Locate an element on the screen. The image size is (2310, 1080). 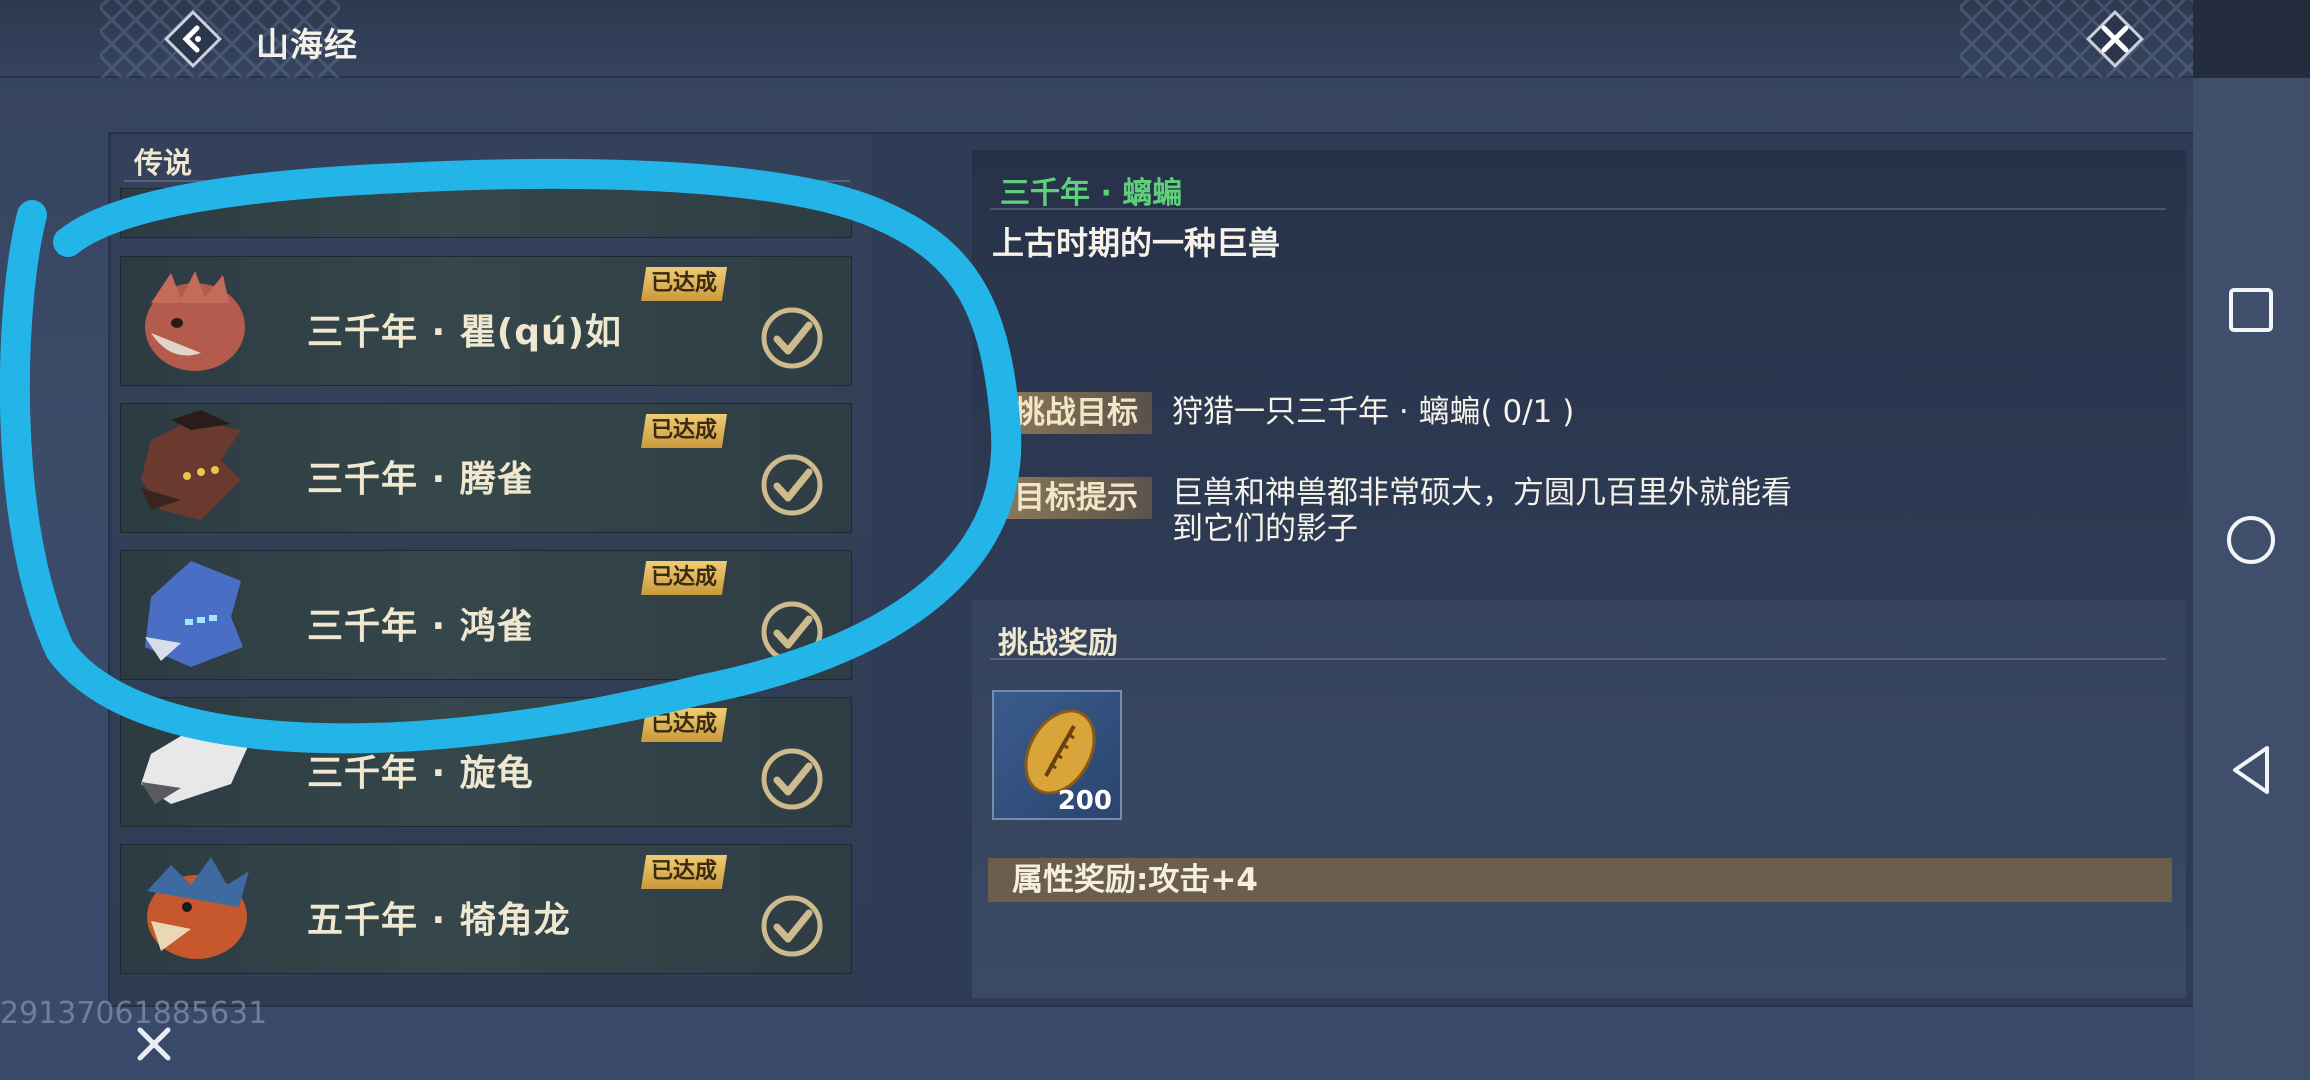
list-item-partial is located at coordinates (486, 213).